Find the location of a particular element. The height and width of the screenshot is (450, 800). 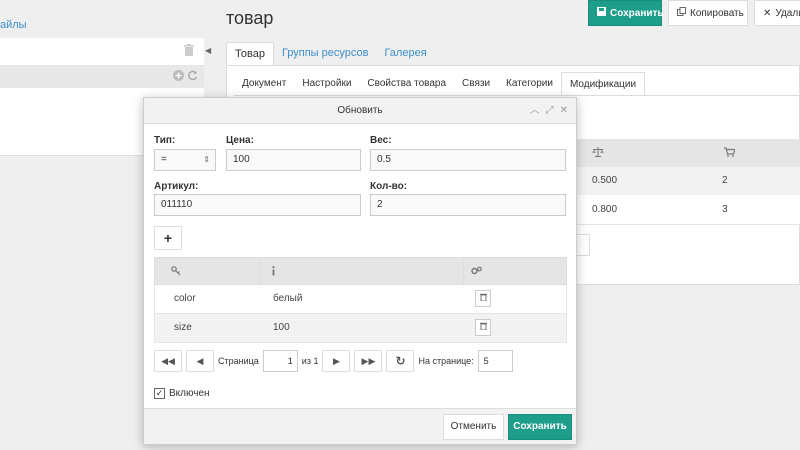

modal-title: Обновить is located at coordinates (360, 110).